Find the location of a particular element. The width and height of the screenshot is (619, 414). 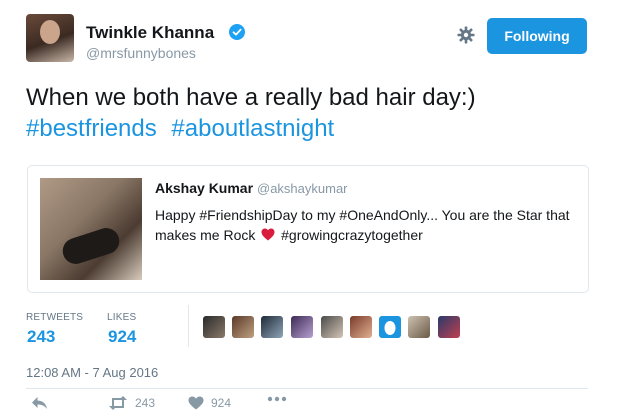

quoted-author-name: Akshay Kumar is located at coordinates (204, 188).